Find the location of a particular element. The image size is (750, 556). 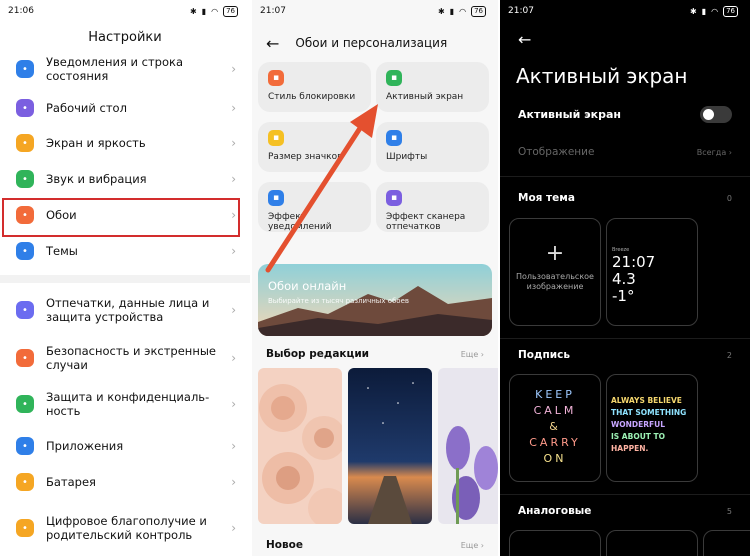

section-title: Моя тема is located at coordinates (546, 198).